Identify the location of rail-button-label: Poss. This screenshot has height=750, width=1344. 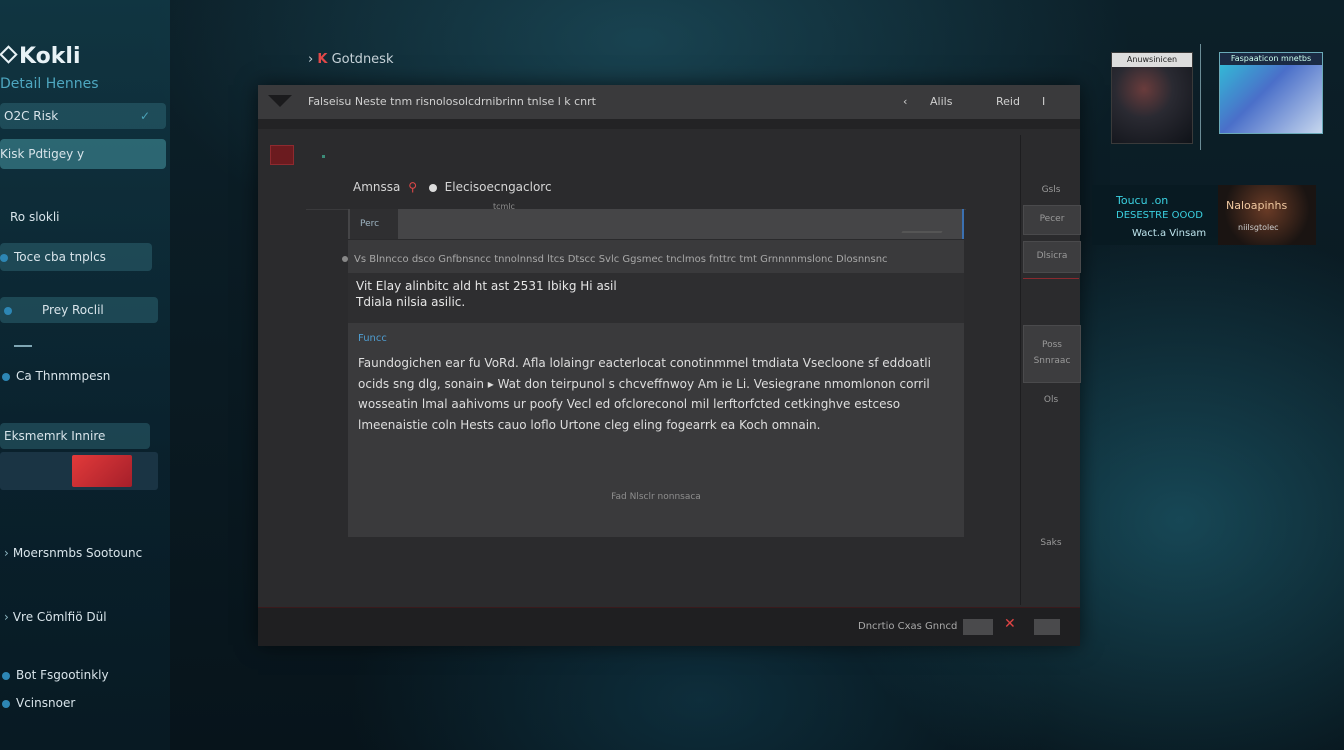
(1052, 345).